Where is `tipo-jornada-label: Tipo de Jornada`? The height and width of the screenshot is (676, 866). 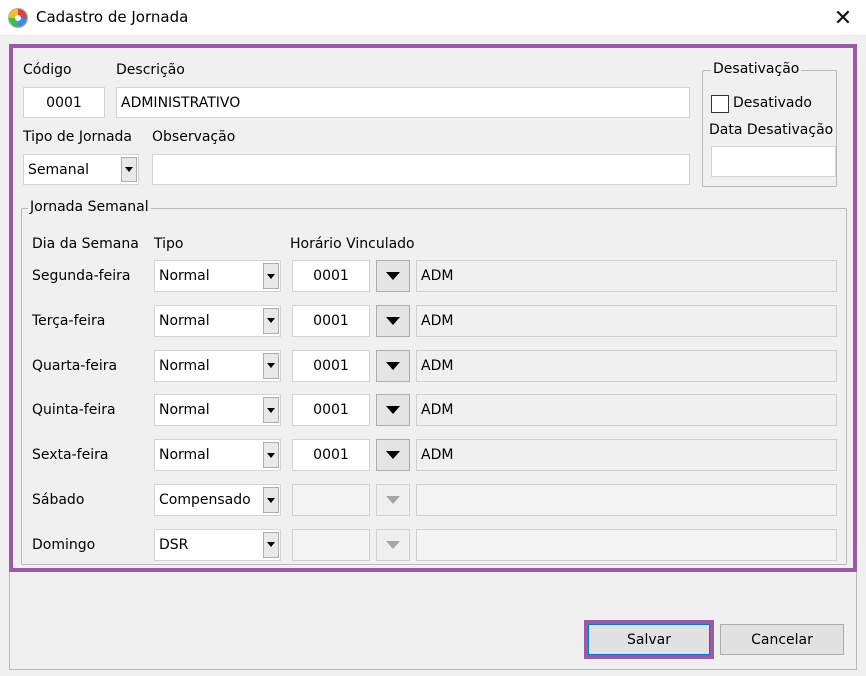
tipo-jornada-label: Tipo de Jornada is located at coordinates (77, 137).